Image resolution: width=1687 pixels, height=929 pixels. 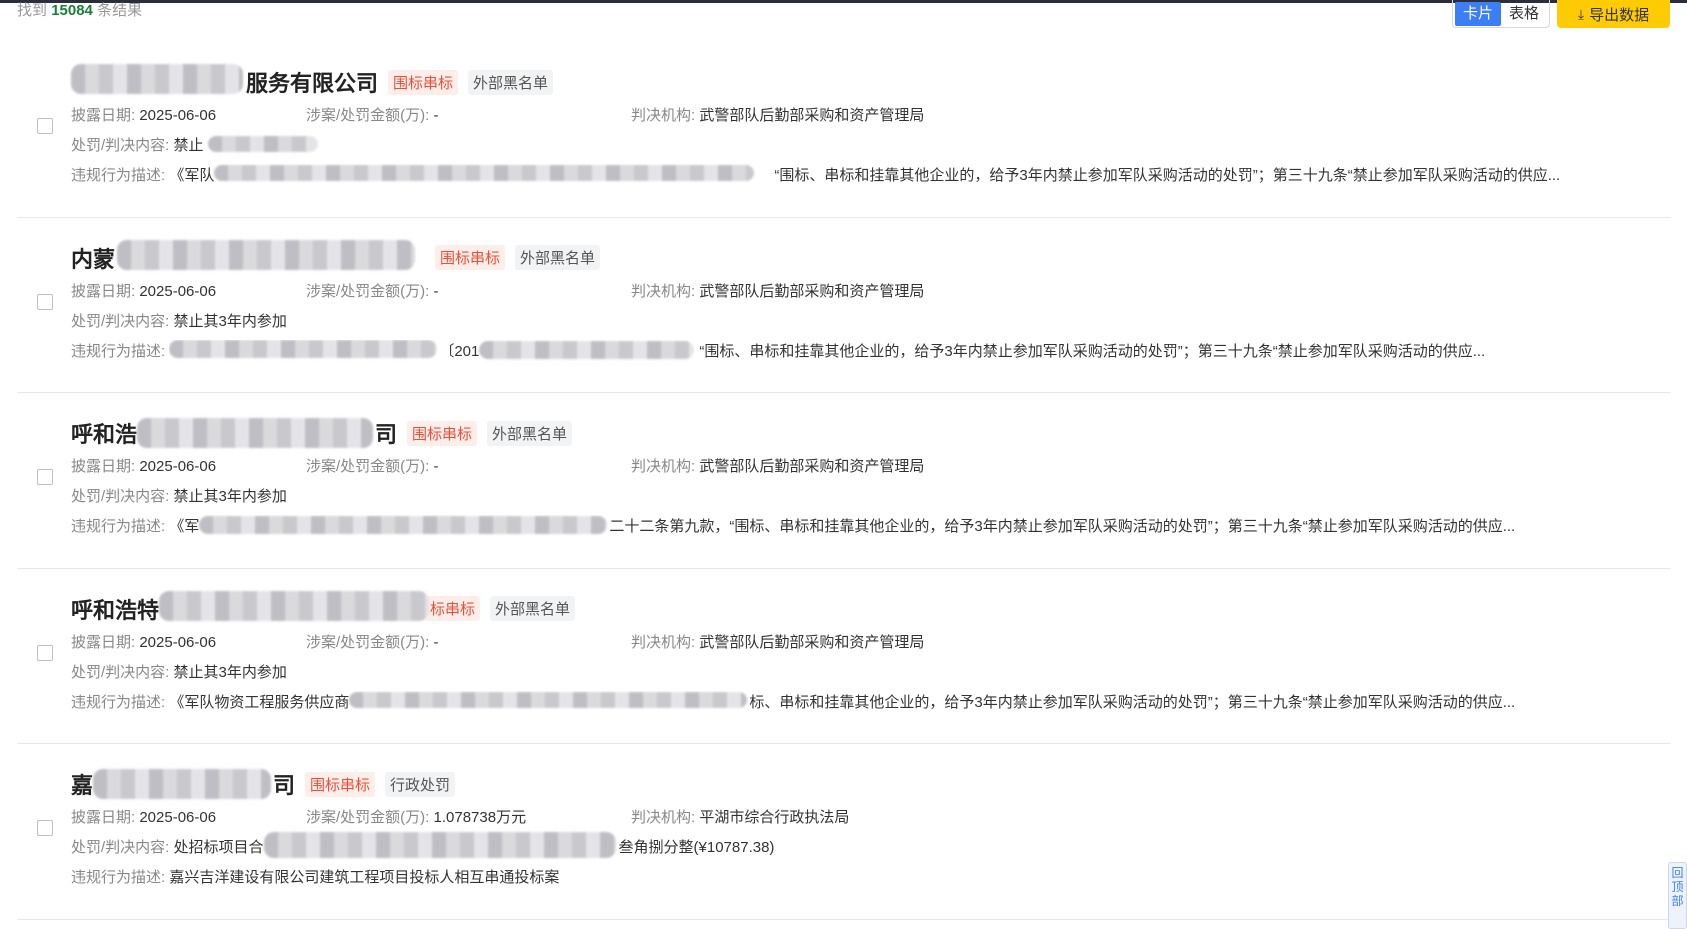 I want to click on violation-text-start: 《军队物资工程服务供应商, so click(x=259, y=702).